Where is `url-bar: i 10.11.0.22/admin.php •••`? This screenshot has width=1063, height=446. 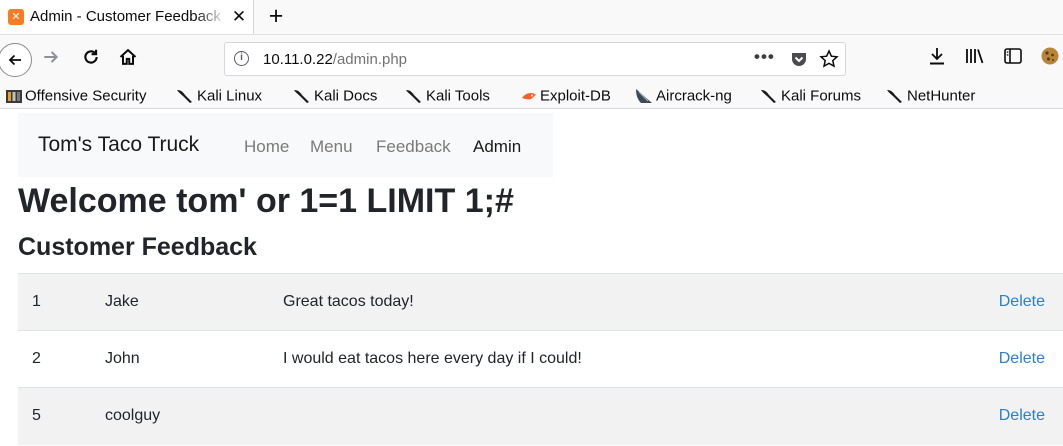 url-bar: i 10.11.0.22/admin.php ••• is located at coordinates (535, 59).